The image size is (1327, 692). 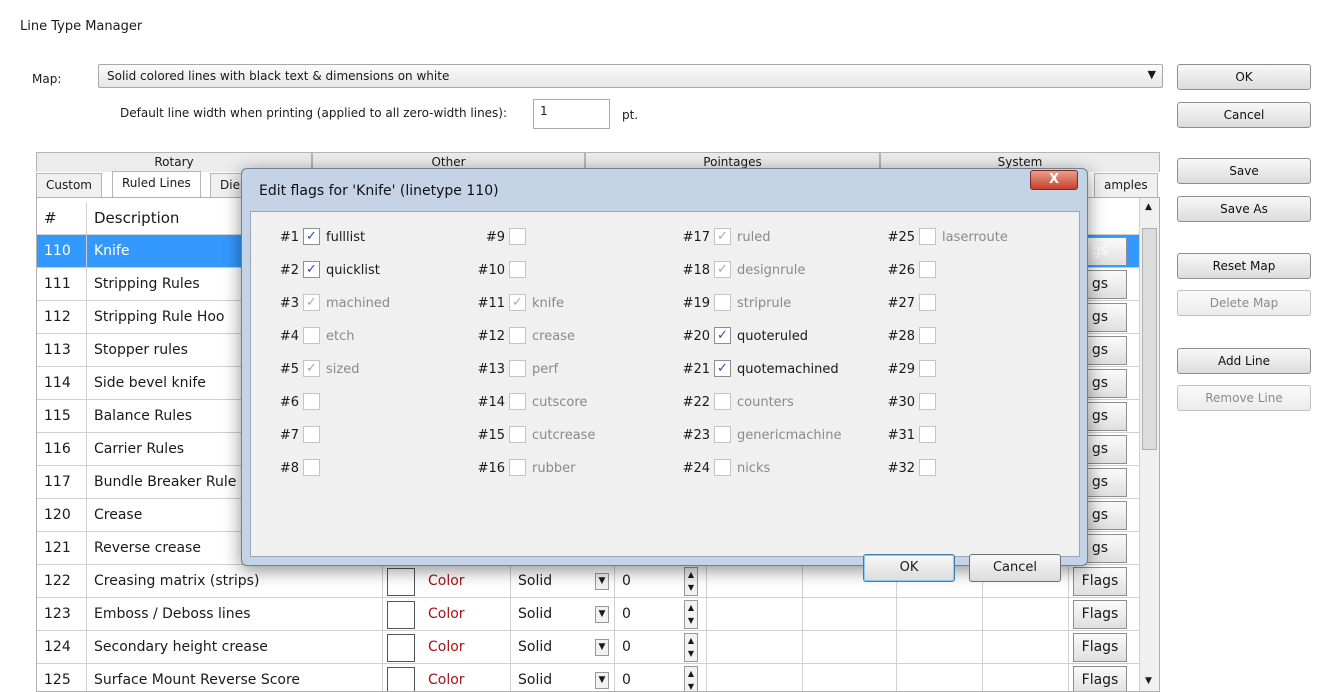 What do you see at coordinates (353, 270) in the screenshot?
I see `flag-label: quicklist` at bounding box center [353, 270].